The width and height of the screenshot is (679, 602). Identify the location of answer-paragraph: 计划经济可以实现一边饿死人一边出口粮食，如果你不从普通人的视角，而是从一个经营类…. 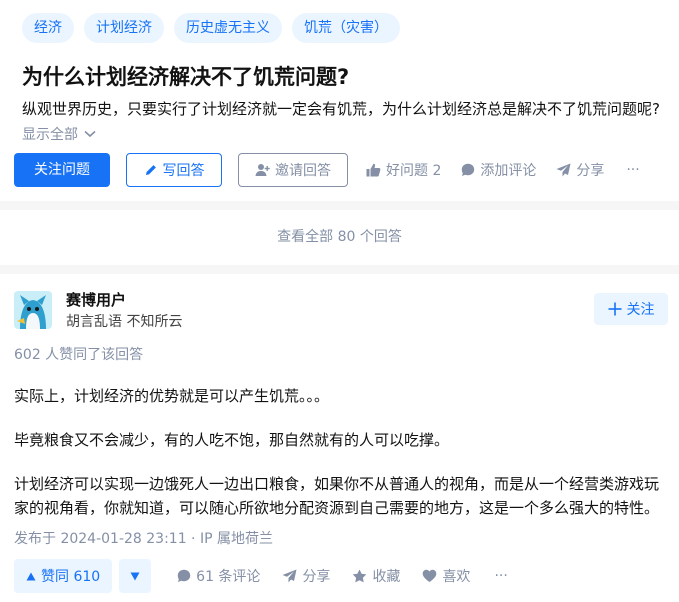
(337, 484).